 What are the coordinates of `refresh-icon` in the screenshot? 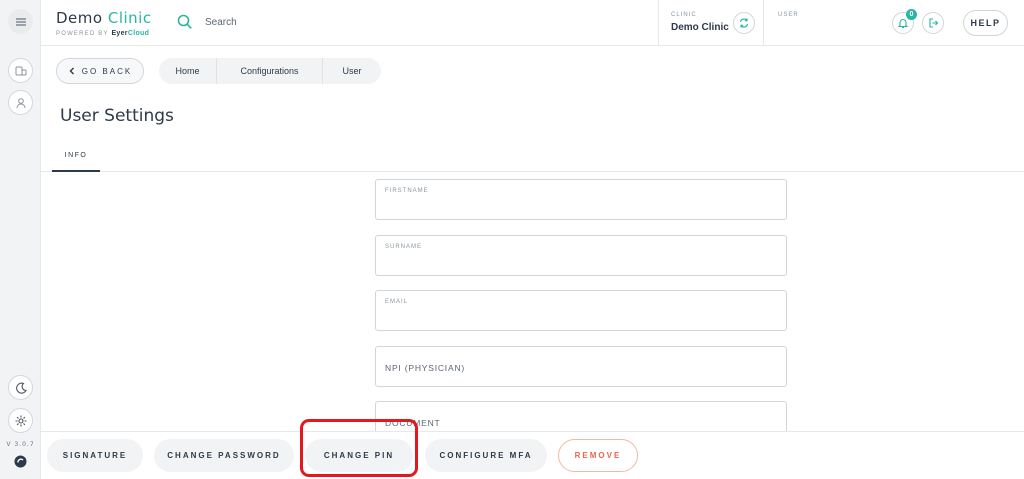 It's located at (744, 23).